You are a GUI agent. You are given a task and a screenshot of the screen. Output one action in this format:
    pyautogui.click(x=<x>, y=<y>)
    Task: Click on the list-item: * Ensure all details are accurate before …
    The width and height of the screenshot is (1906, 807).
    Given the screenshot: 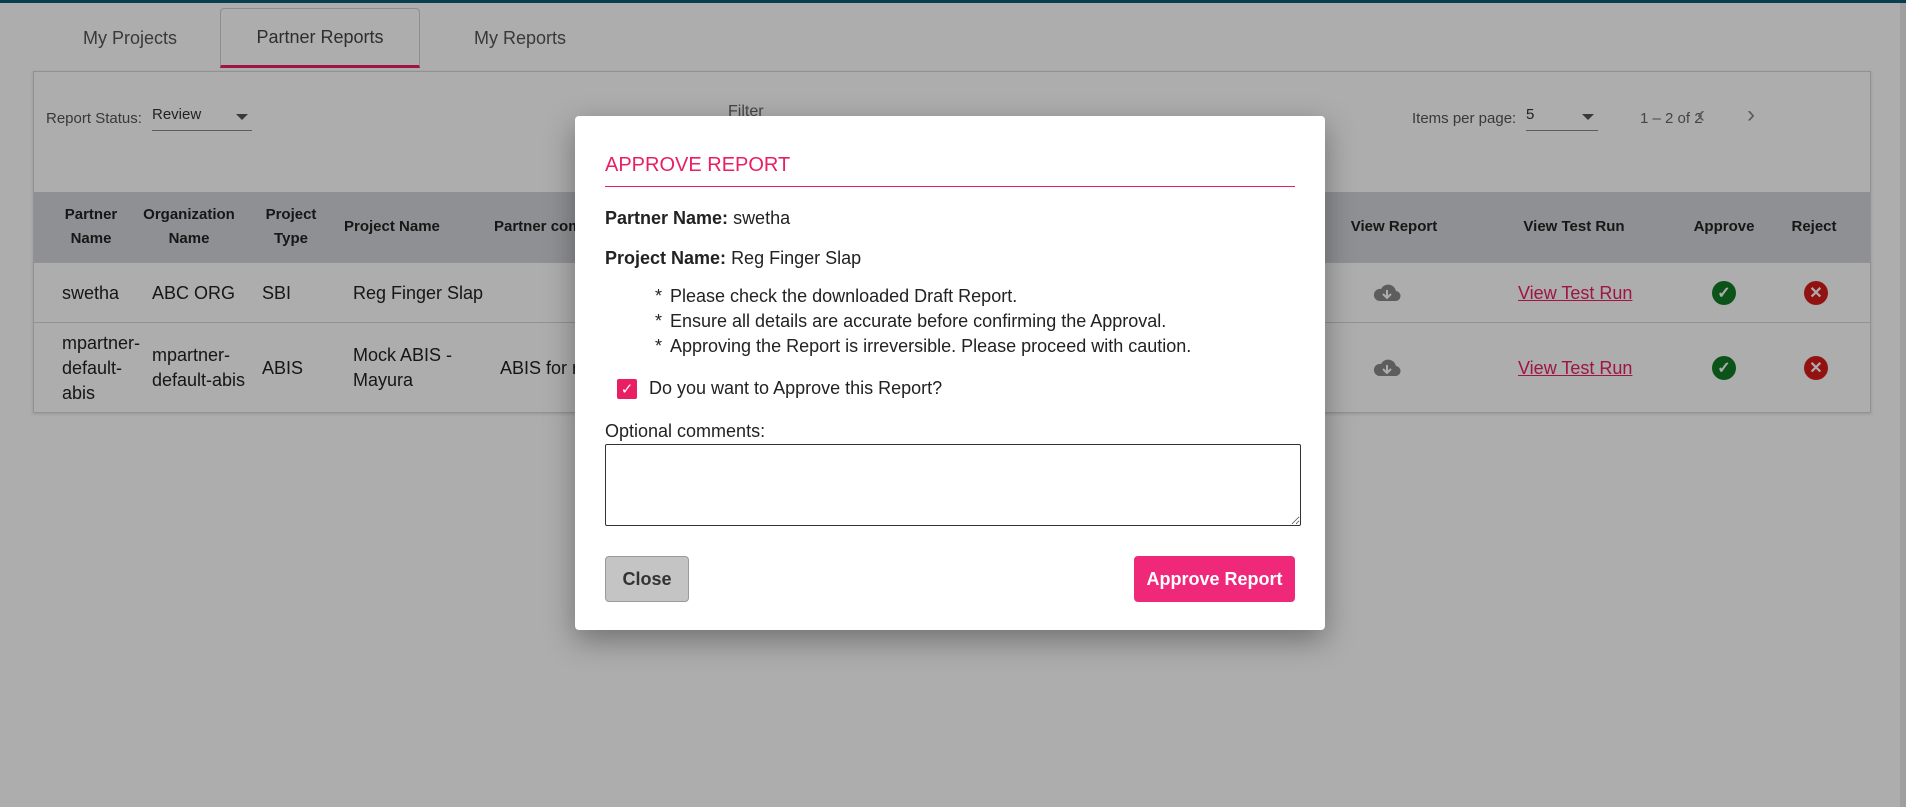 What is the action you would take?
    pyautogui.click(x=911, y=321)
    